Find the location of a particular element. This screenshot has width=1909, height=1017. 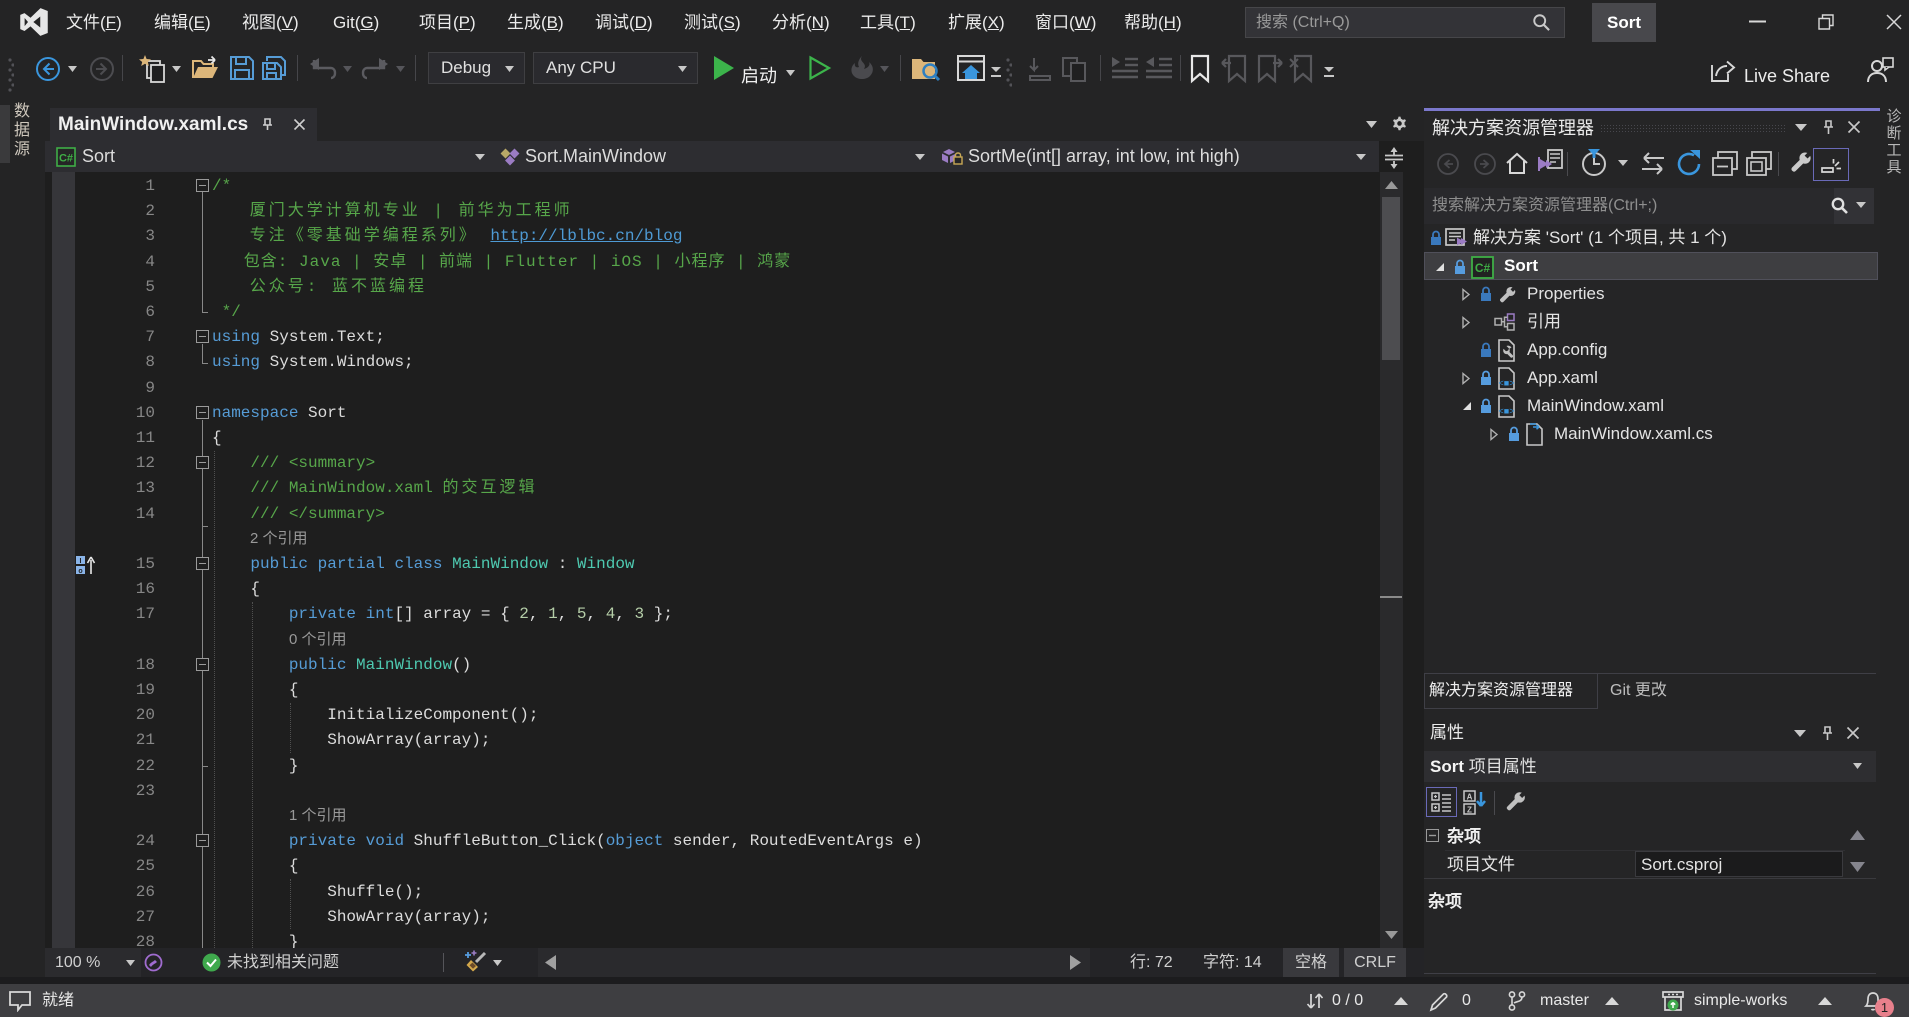

svg-text: Z is located at coordinates (1469, 810).